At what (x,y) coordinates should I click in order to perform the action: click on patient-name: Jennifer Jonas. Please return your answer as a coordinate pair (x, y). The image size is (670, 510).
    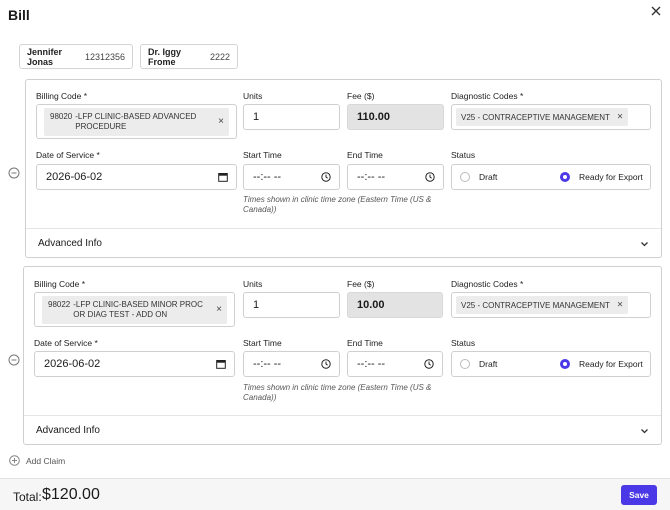
    Looking at the image, I should click on (45, 56).